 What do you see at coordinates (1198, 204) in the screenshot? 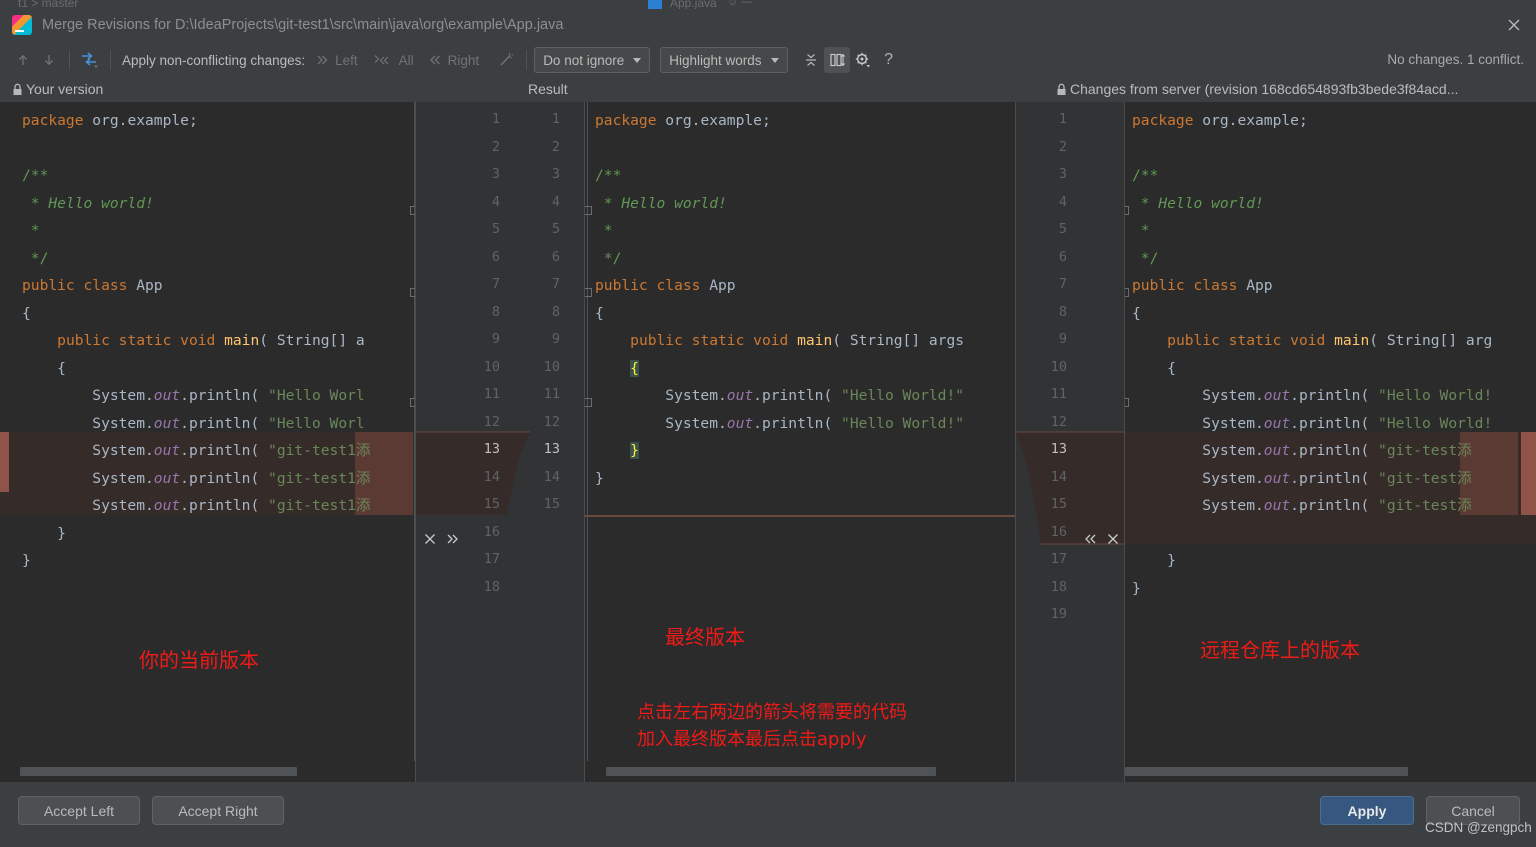
I see `code-line: * Hello world!` at bounding box center [1198, 204].